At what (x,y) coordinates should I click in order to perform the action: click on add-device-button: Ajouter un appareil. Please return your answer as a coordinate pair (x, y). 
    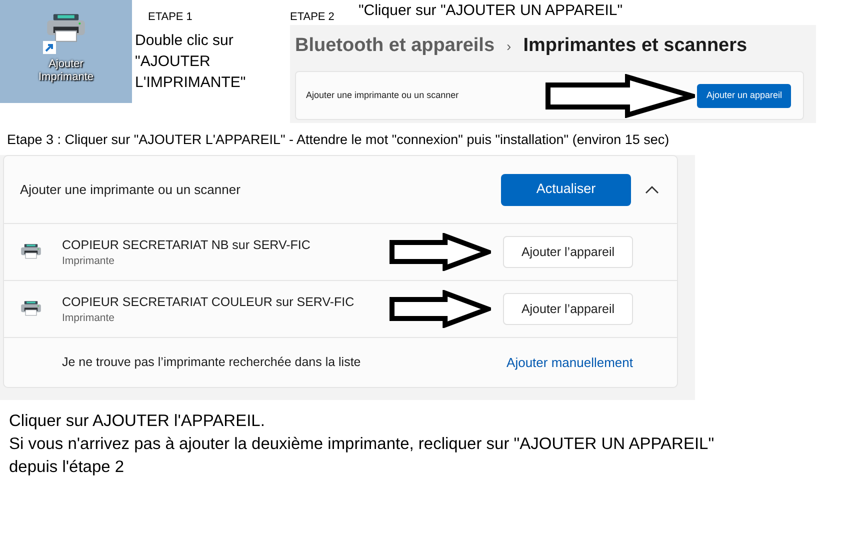
    Looking at the image, I should click on (744, 96).